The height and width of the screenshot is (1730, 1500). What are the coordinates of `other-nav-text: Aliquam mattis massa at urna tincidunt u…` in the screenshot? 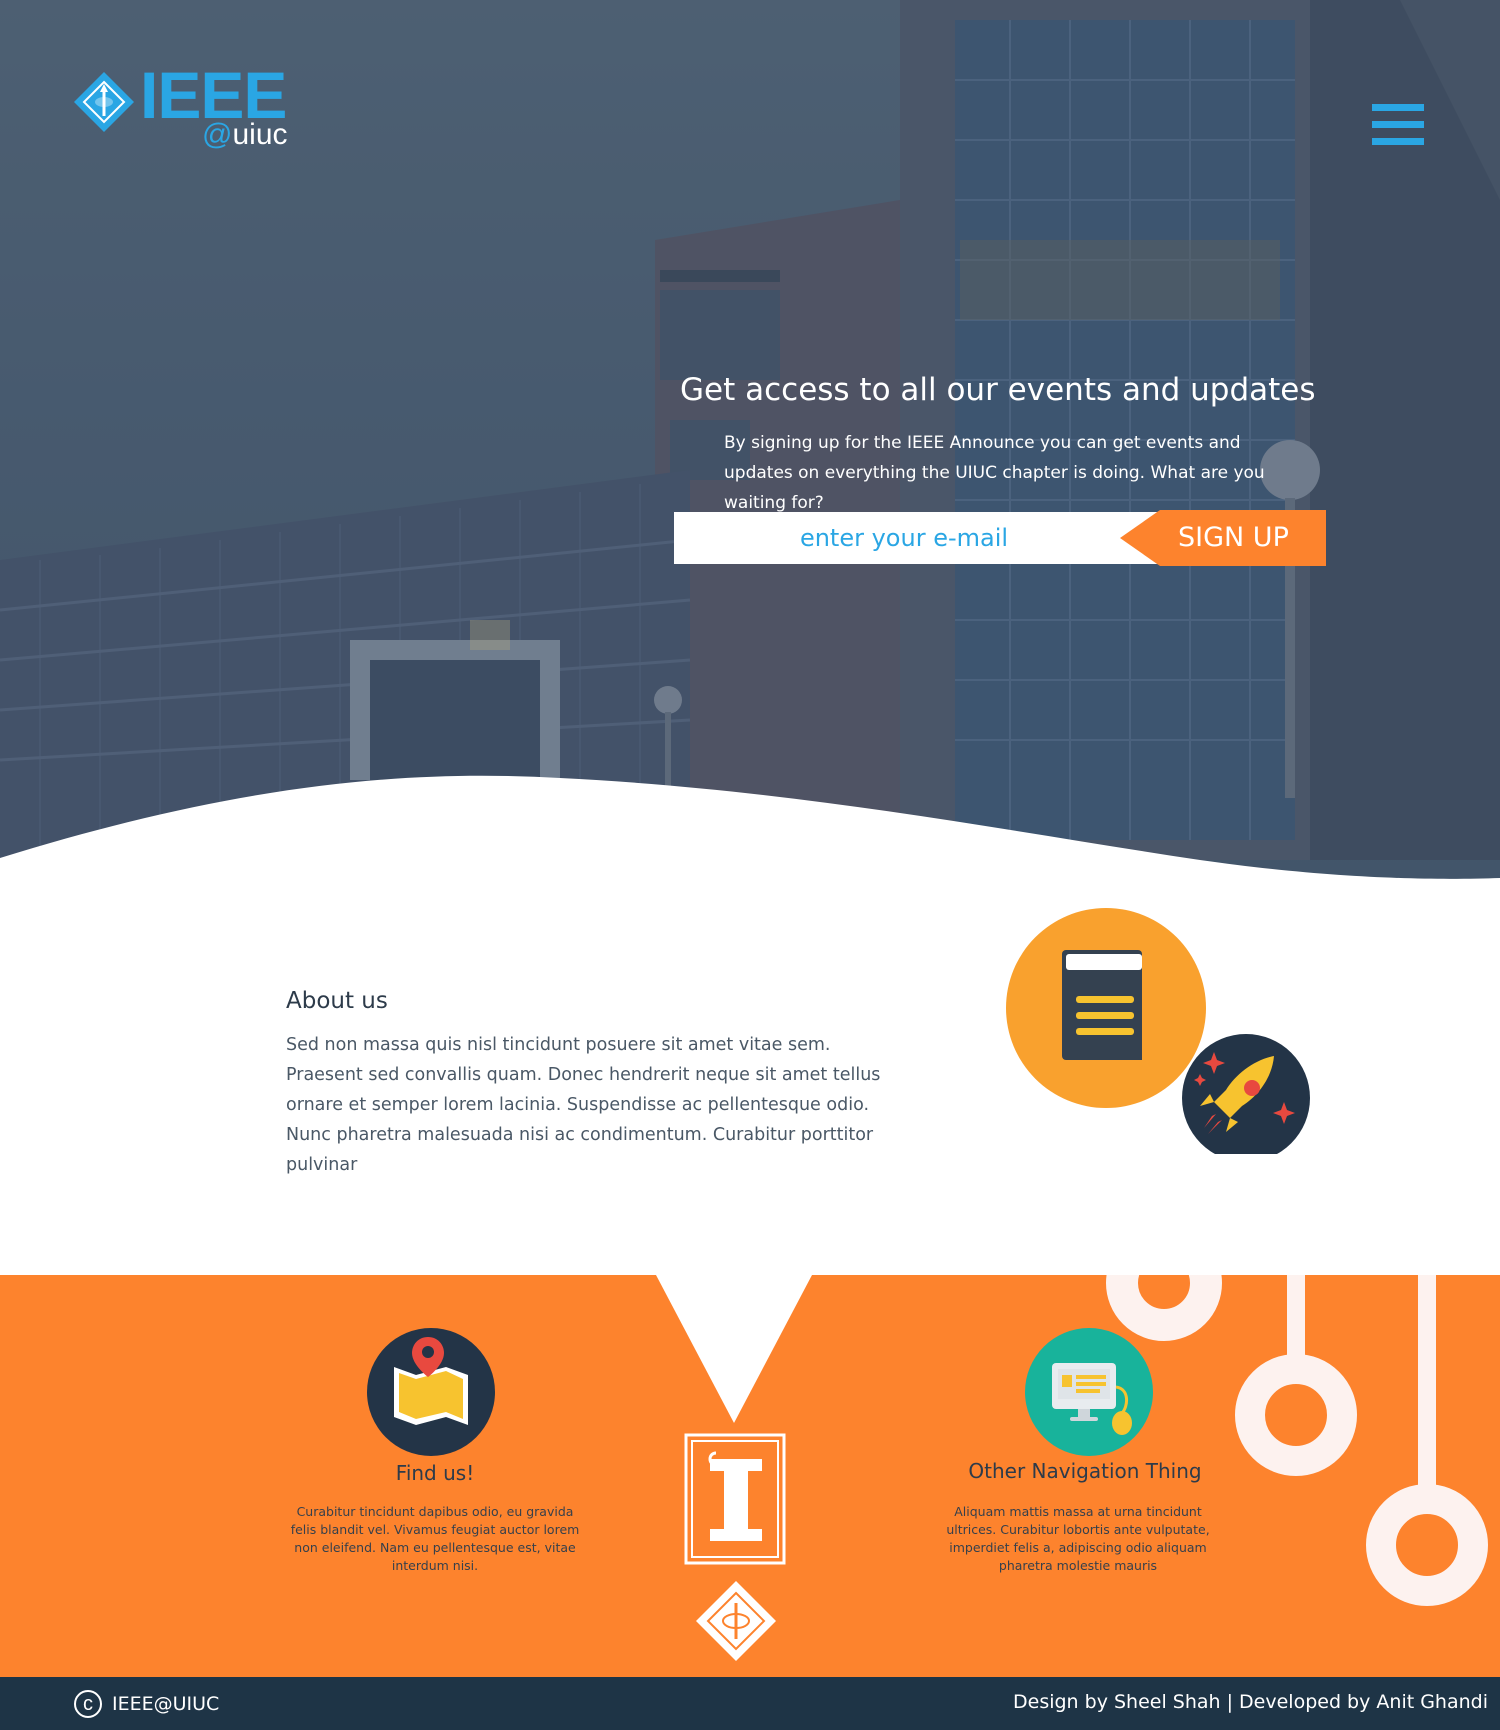 It's located at (1078, 1538).